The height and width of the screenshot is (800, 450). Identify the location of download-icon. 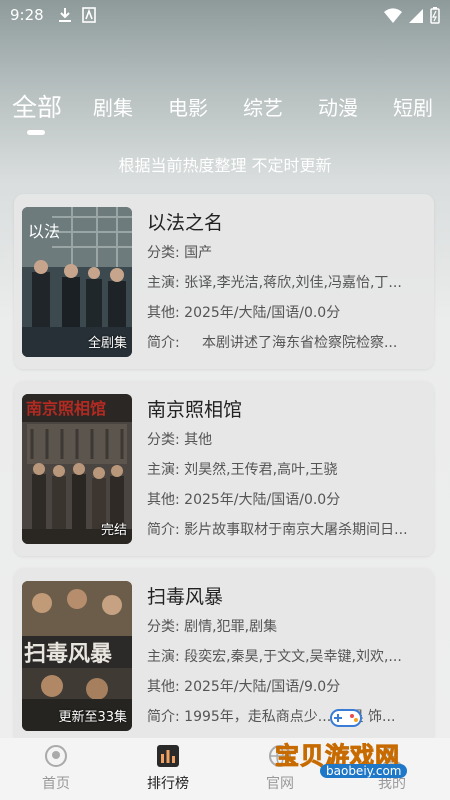
(65, 17).